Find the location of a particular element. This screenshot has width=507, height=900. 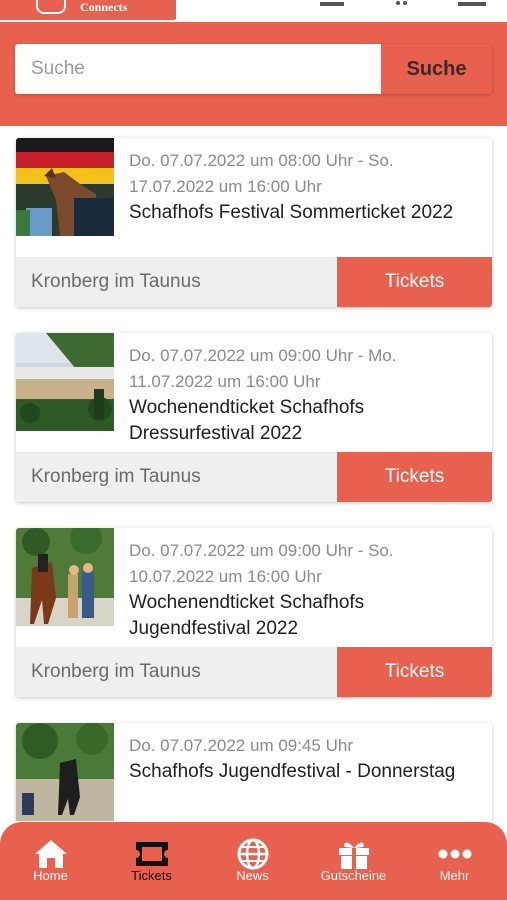

bottom-navigation: Home Tickets News Gutscheine Mehr is located at coordinates (253, 861).